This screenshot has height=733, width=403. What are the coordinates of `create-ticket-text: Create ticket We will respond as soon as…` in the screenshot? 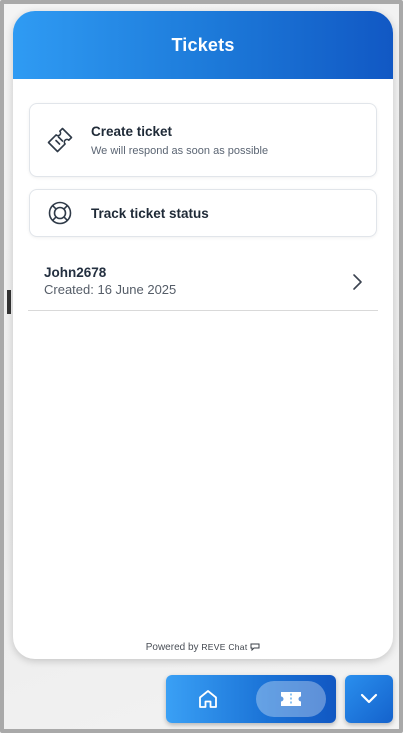 It's located at (179, 140).